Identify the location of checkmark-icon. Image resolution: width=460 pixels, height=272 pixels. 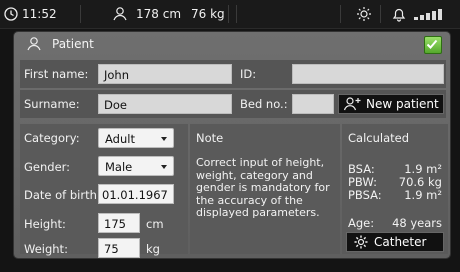
(432, 44).